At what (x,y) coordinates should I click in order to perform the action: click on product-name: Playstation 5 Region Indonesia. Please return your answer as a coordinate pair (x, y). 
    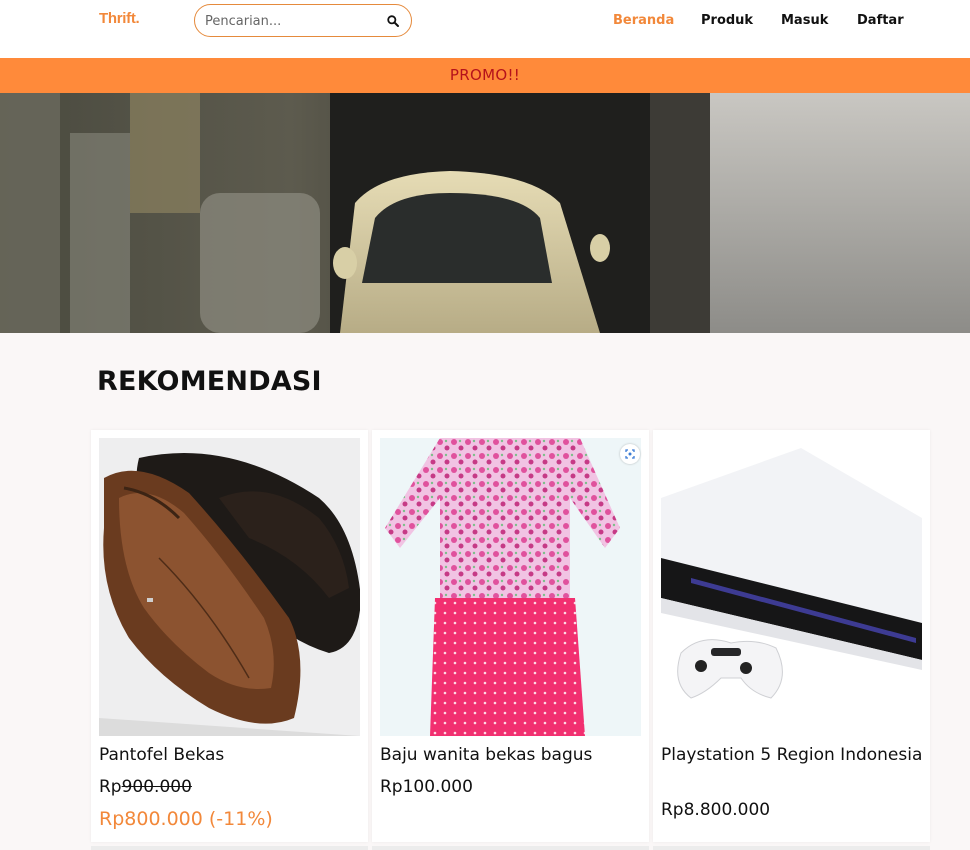
    Looking at the image, I should click on (792, 755).